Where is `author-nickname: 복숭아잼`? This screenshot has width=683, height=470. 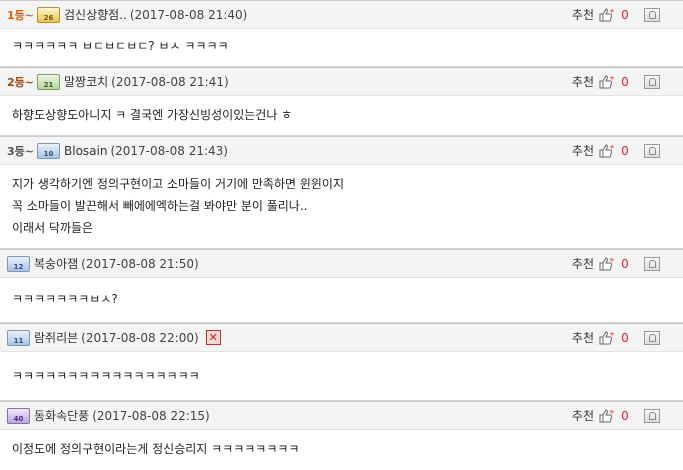
author-nickname: 복숭아잼 is located at coordinates (56, 263).